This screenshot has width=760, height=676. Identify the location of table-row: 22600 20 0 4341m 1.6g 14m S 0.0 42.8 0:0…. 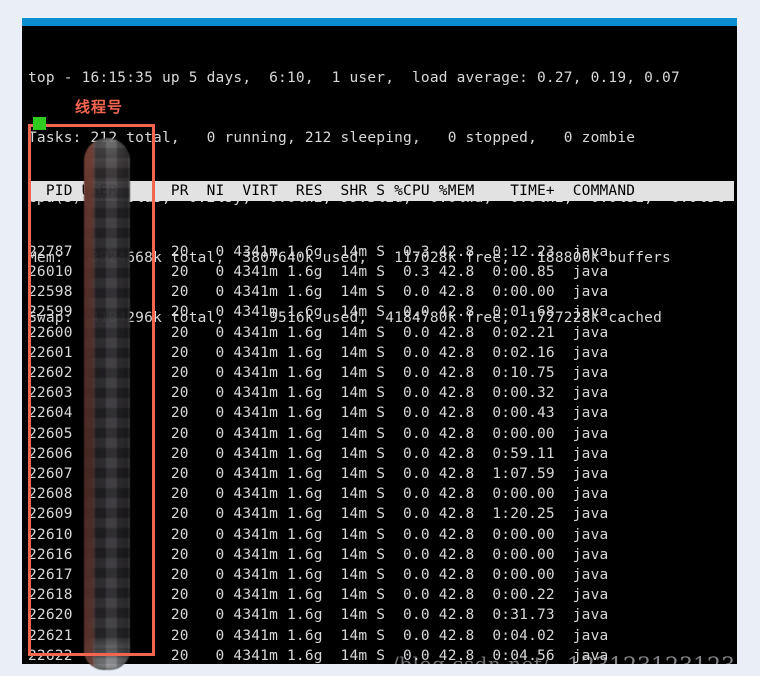
(318, 332).